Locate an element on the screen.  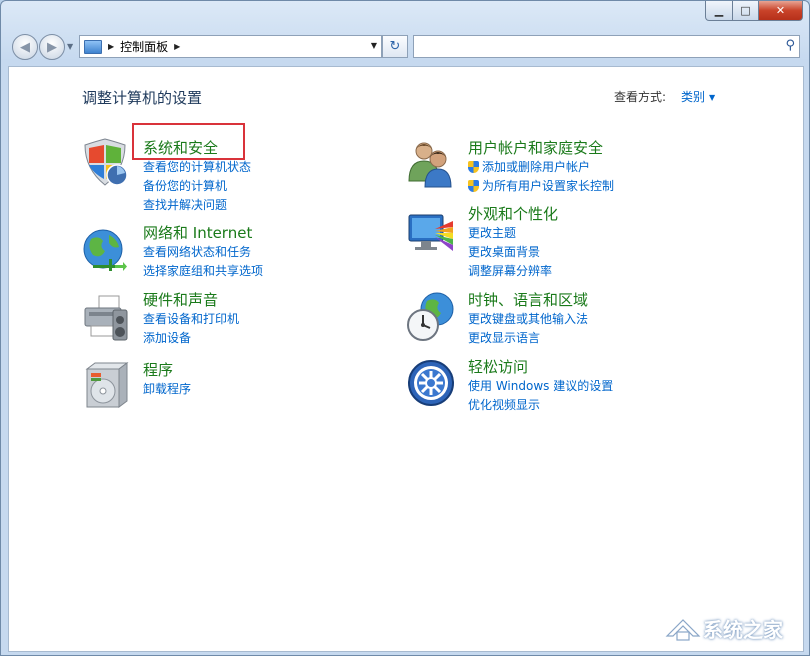
programs-box-icon is located at coordinates (105, 385).